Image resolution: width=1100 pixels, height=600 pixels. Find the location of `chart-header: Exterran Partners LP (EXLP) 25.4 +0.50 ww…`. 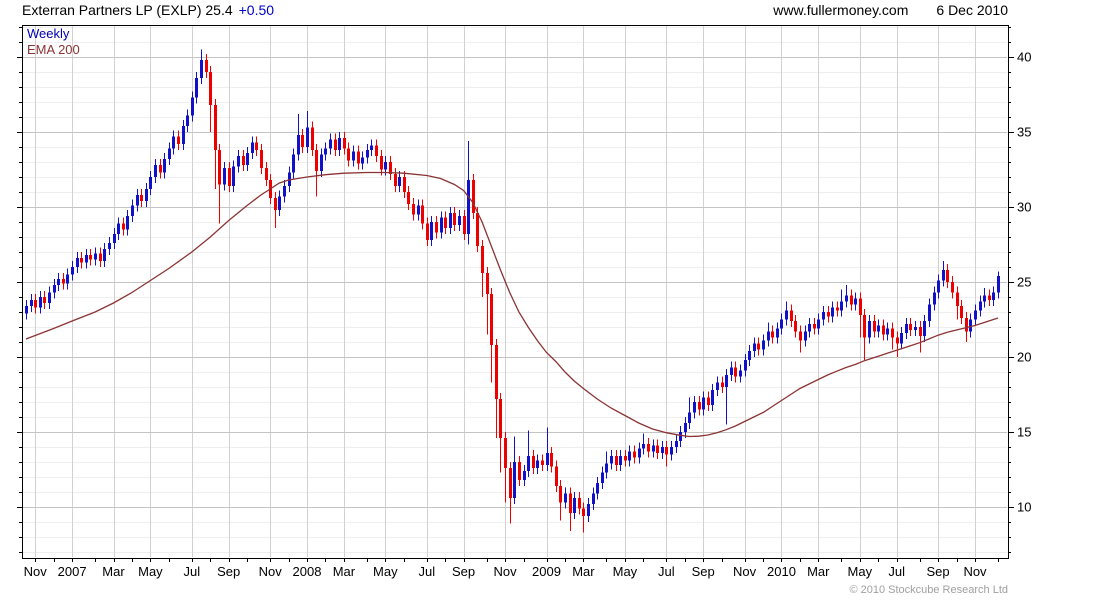

chart-header: Exterran Partners LP (EXLP) 25.4 +0.50 ww… is located at coordinates (515, 10).